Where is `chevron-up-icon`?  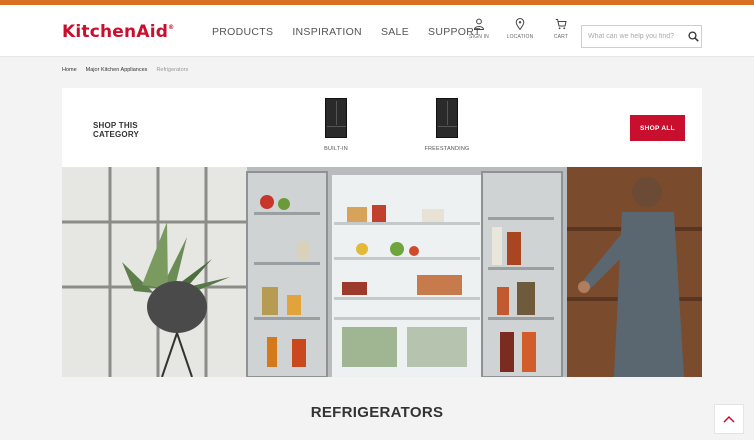 chevron-up-icon is located at coordinates (729, 419).